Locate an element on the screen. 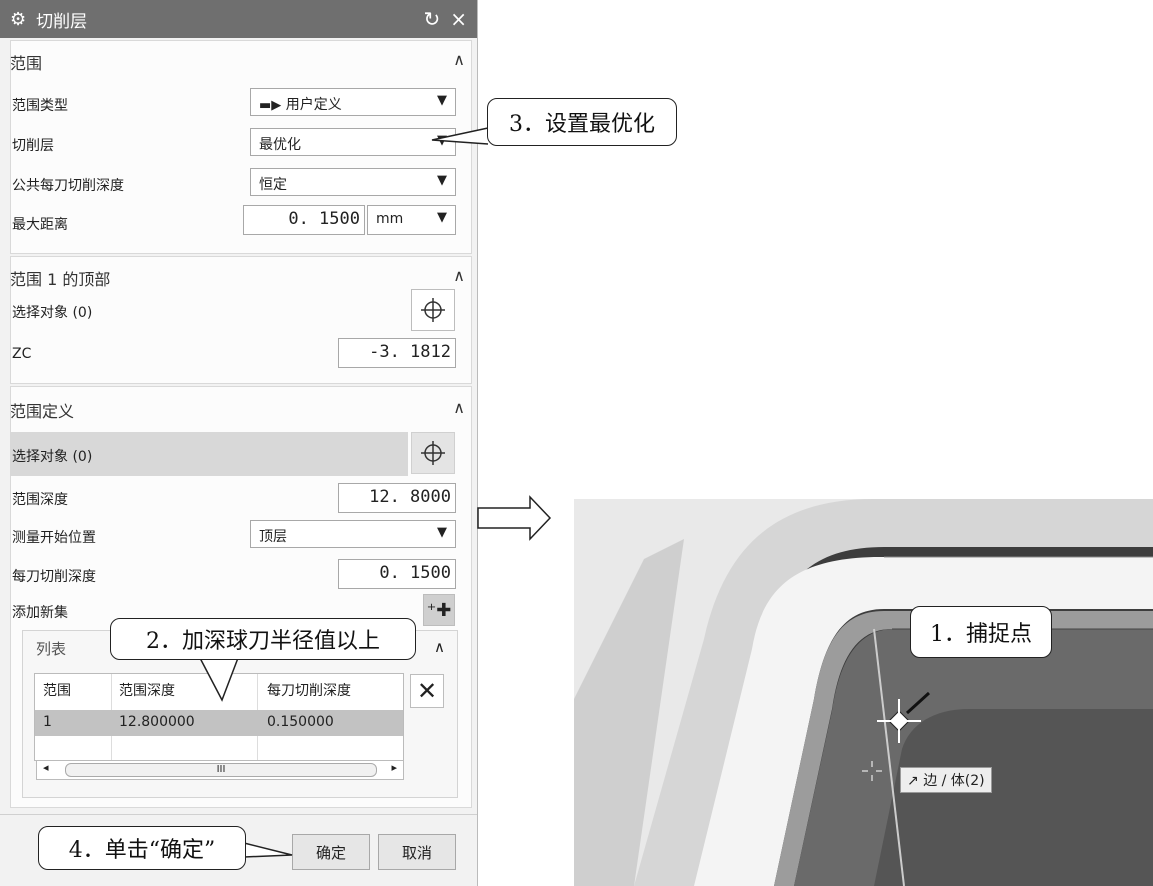 The height and width of the screenshot is (886, 1153). flow-arrow is located at coordinates (514, 518).